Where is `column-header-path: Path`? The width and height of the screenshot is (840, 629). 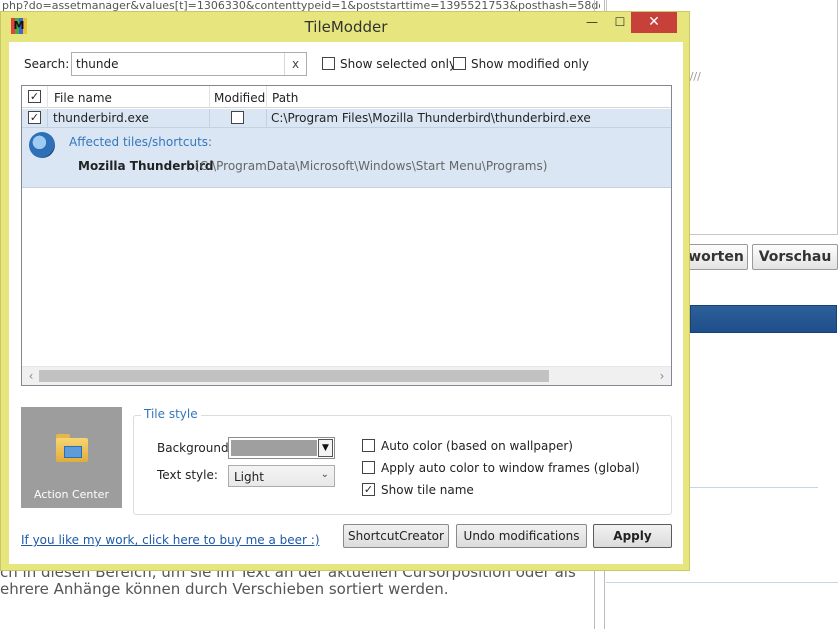
column-header-path: Path is located at coordinates (285, 98).